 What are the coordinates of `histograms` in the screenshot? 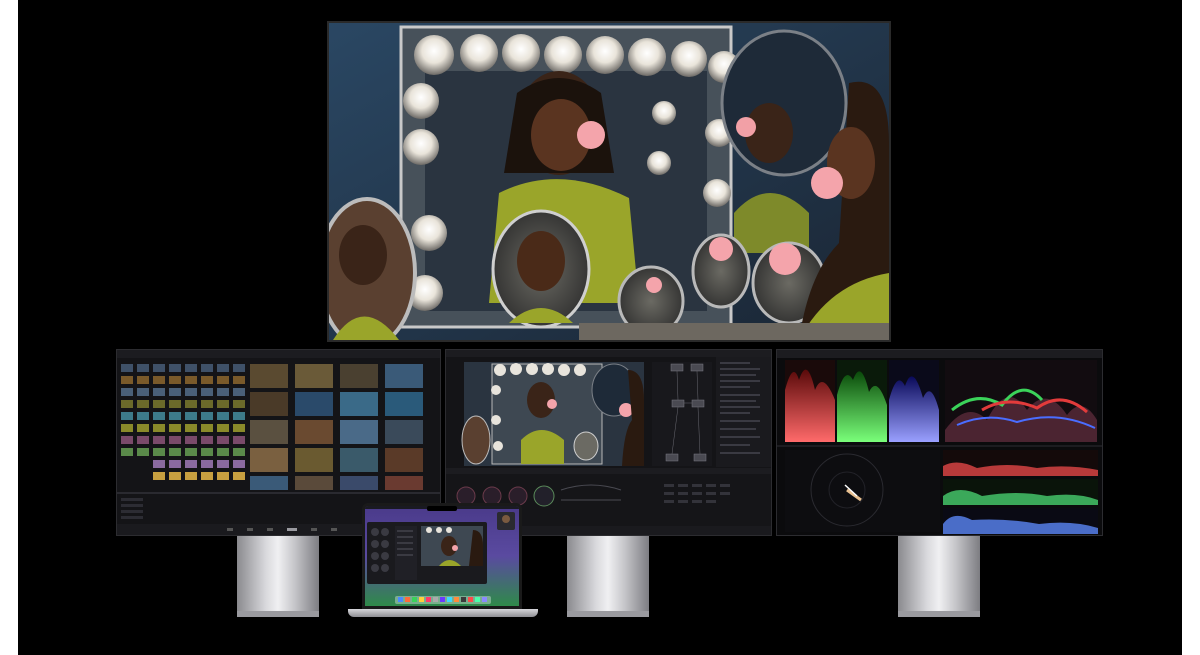 It's located at (1020, 492).